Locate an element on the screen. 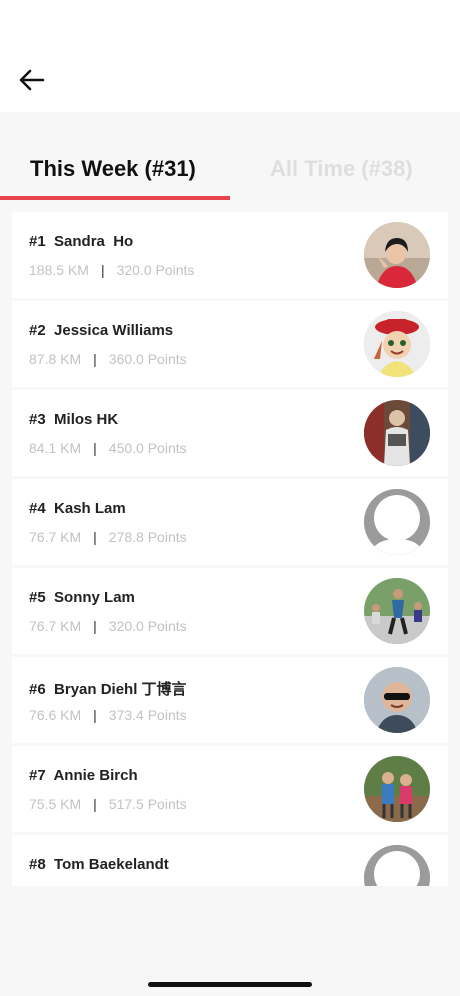 The image size is (460, 996). runner-name-text: Milos HK is located at coordinates (86, 419).